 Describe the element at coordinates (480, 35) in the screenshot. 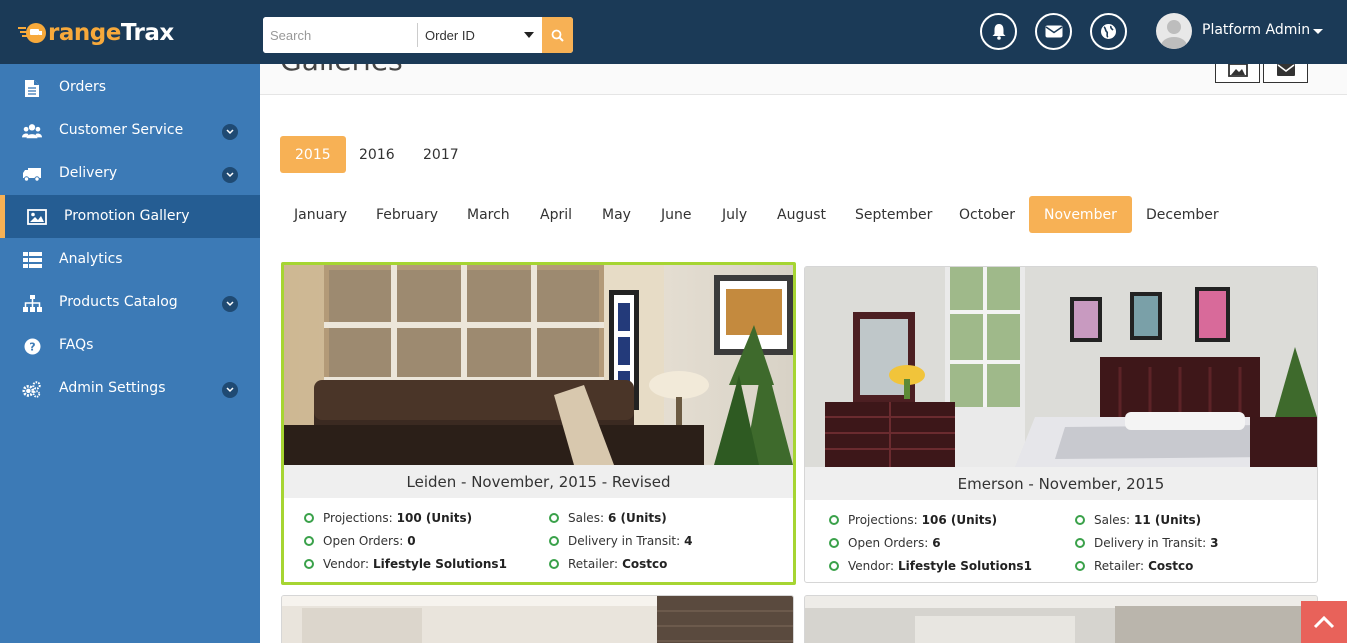

I see `search-type-select: Order ID` at that location.